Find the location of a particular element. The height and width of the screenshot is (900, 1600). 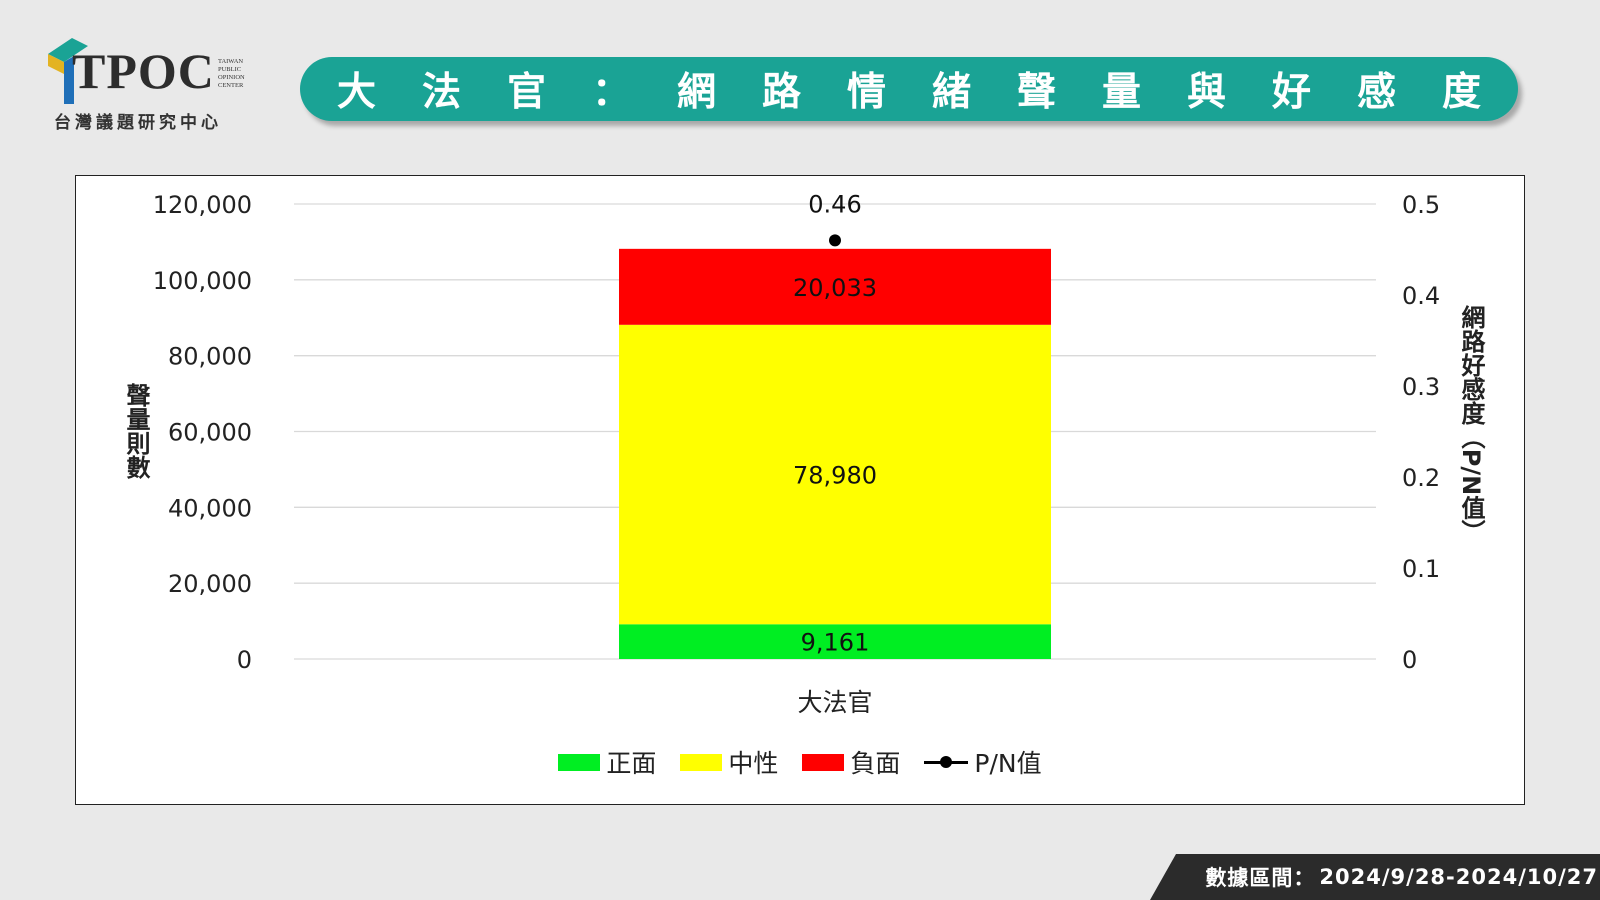

y-right-tick-label: 0 is located at coordinates (1409, 660).